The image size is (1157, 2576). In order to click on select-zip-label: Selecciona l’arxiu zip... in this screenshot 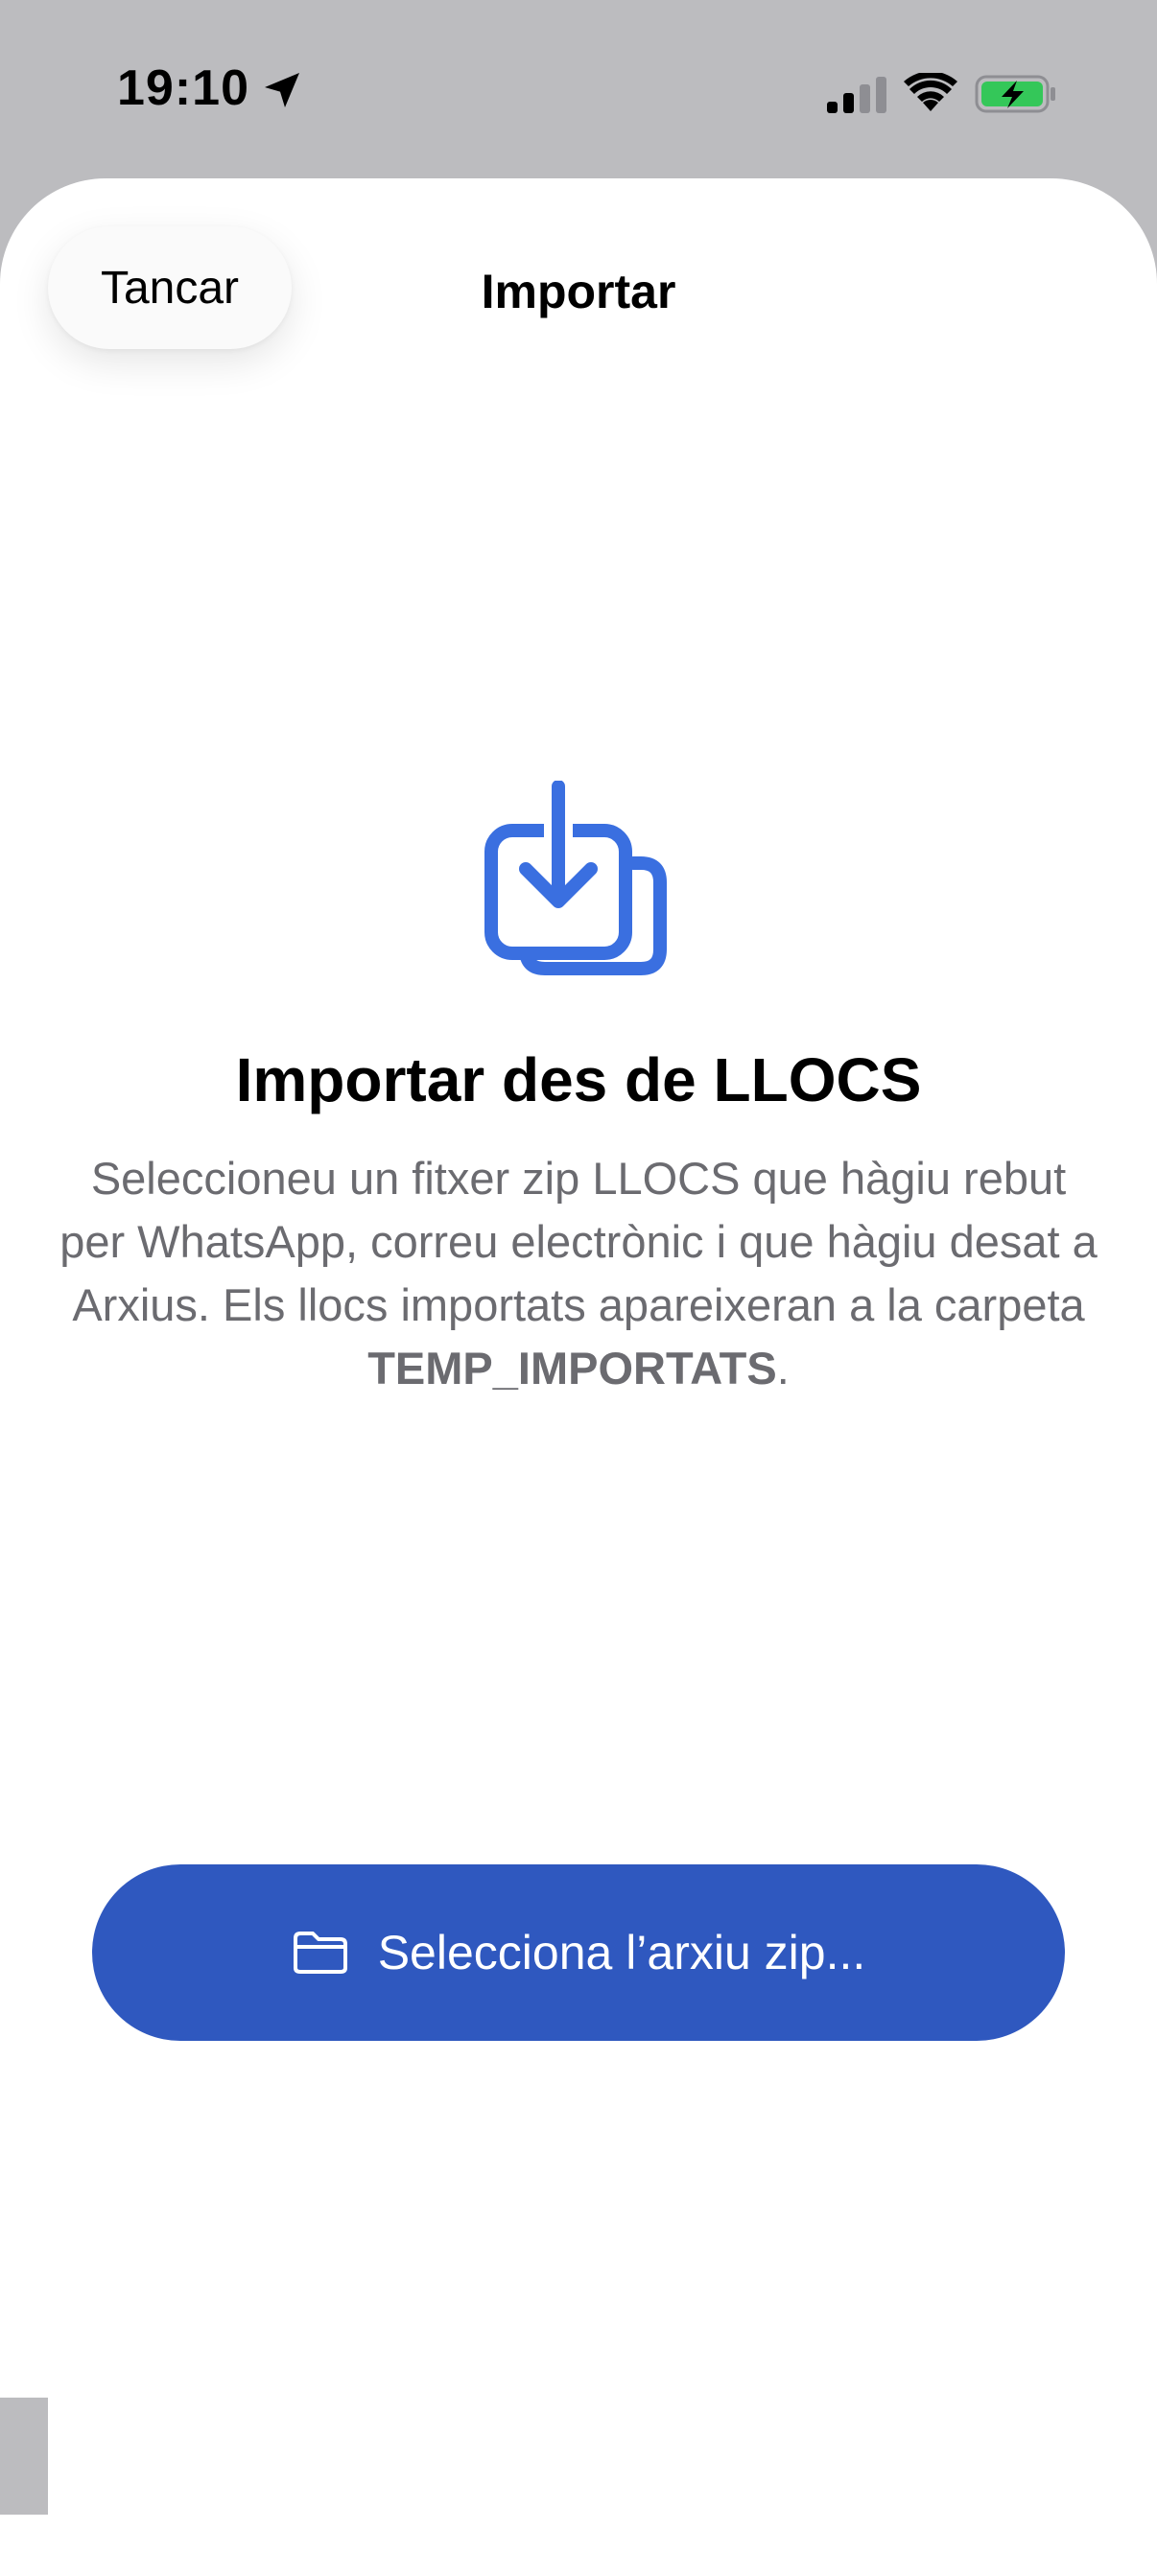, I will do `click(621, 1952)`.